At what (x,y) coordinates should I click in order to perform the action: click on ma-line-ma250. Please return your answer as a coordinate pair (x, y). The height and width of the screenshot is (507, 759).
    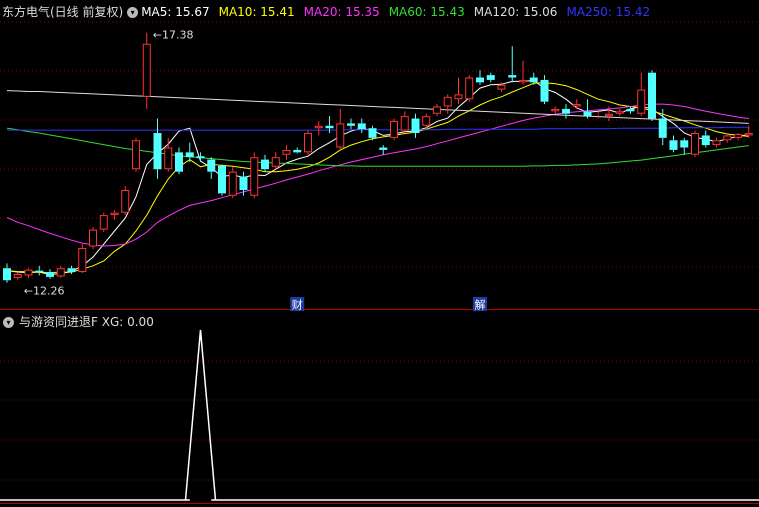
    Looking at the image, I should click on (378, 128).